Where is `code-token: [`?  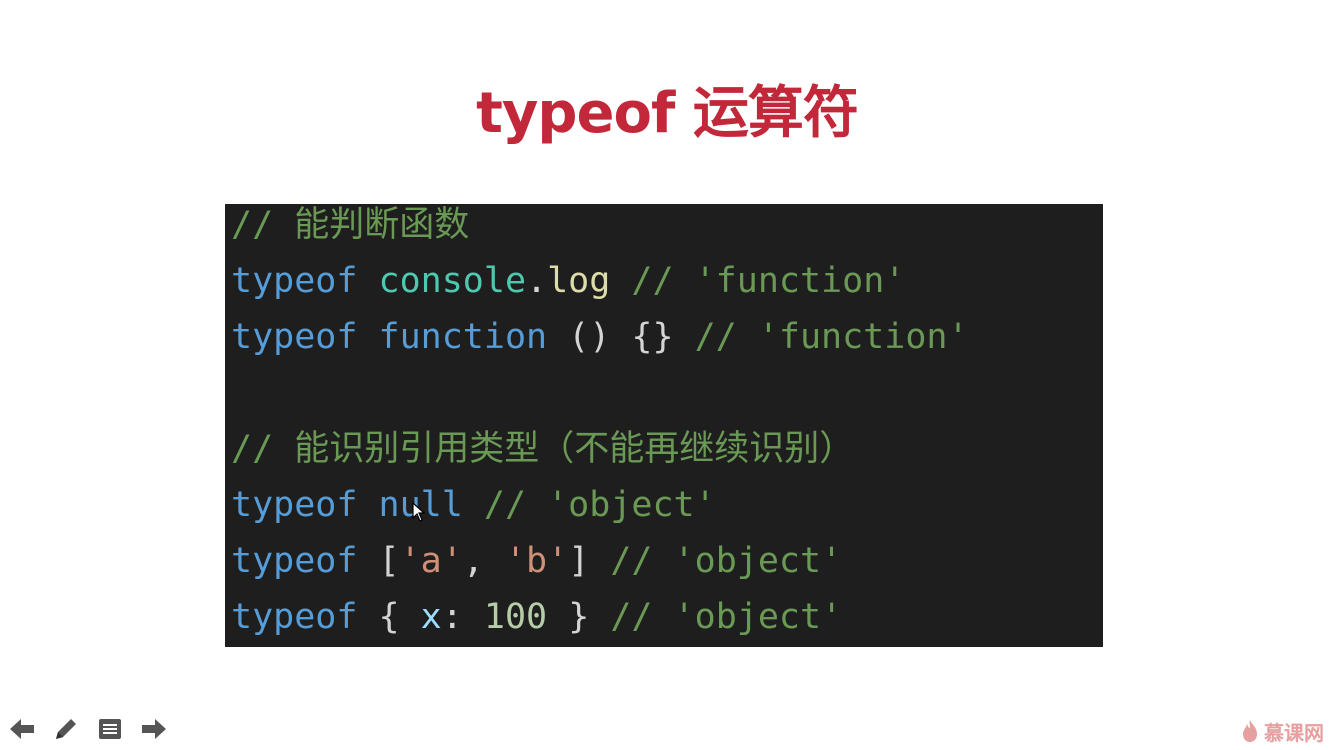
code-token: [ is located at coordinates (389, 561).